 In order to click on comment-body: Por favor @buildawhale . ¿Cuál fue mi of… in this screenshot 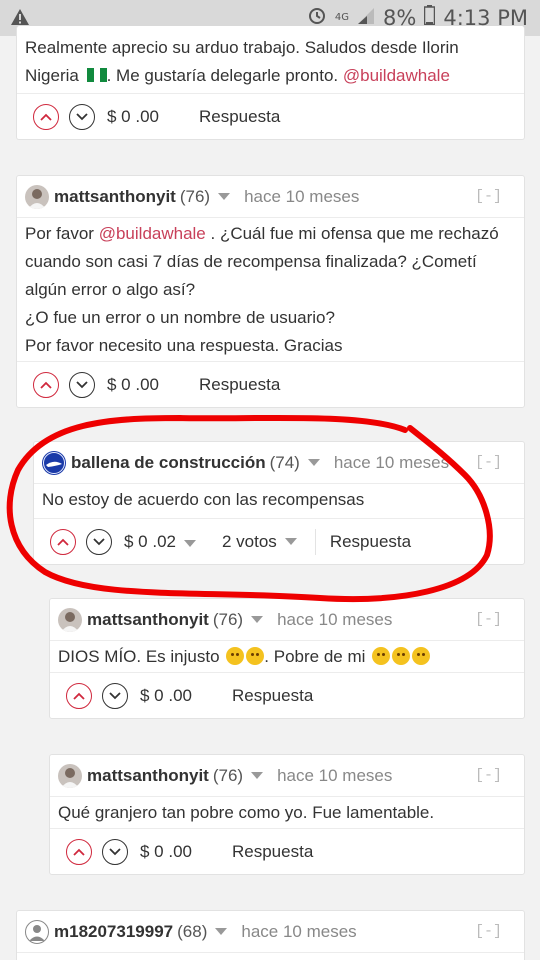, I will do `click(269, 290)`.